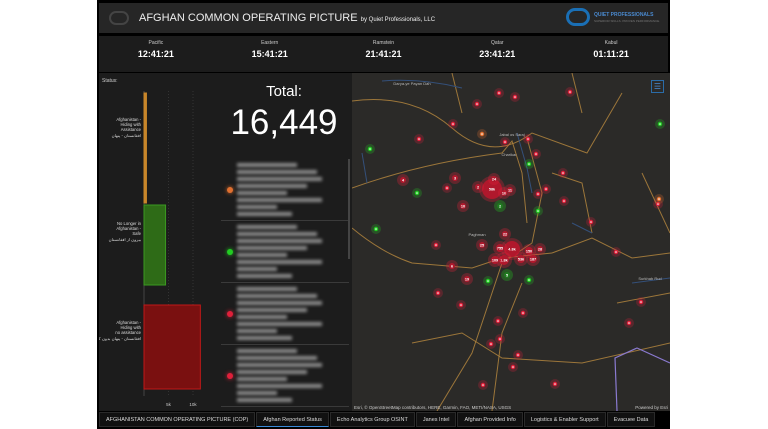 This screenshot has height=429, width=768. I want to click on tab-3: Janes Intel, so click(436, 419).